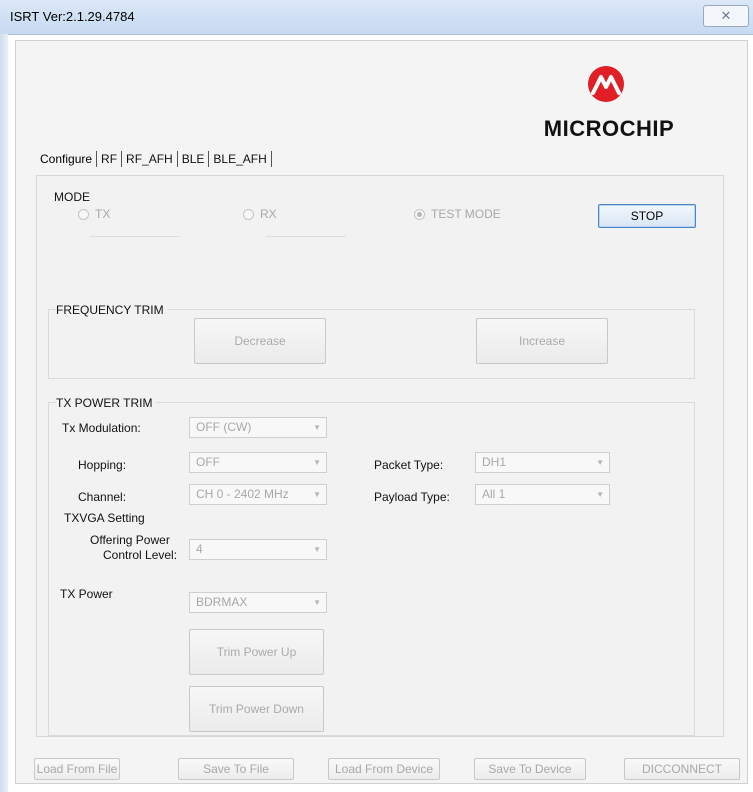  What do you see at coordinates (199, 549) in the screenshot?
I see `power-control-level-value: 4` at bounding box center [199, 549].